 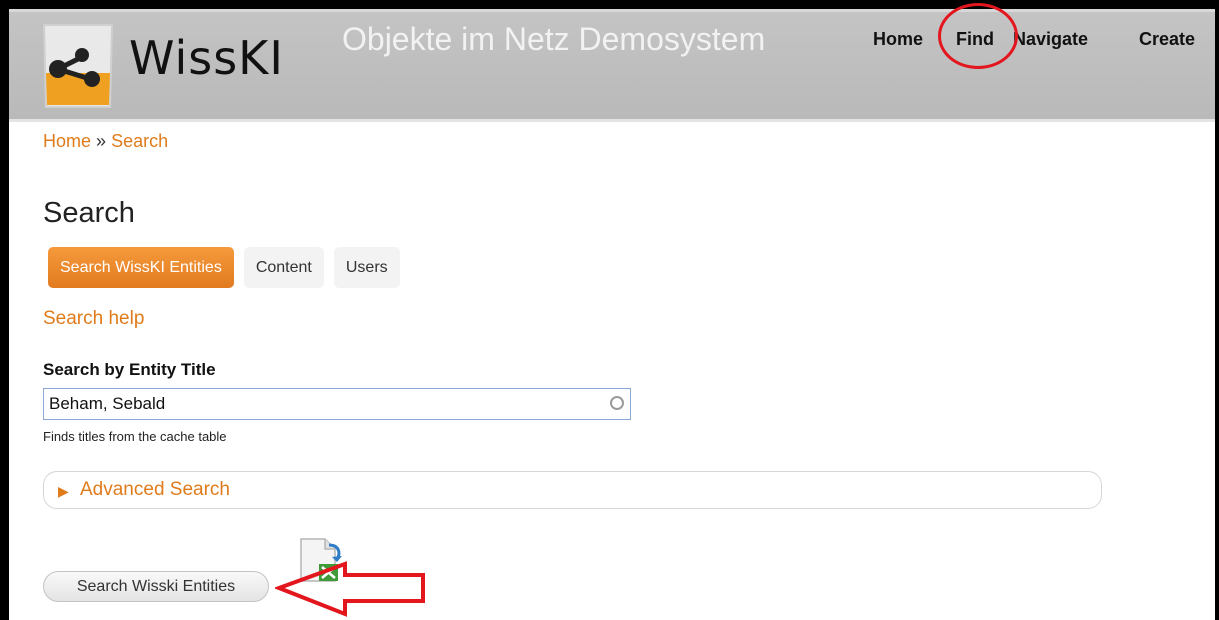 What do you see at coordinates (337, 404) in the screenshot?
I see `entity-title-input` at bounding box center [337, 404].